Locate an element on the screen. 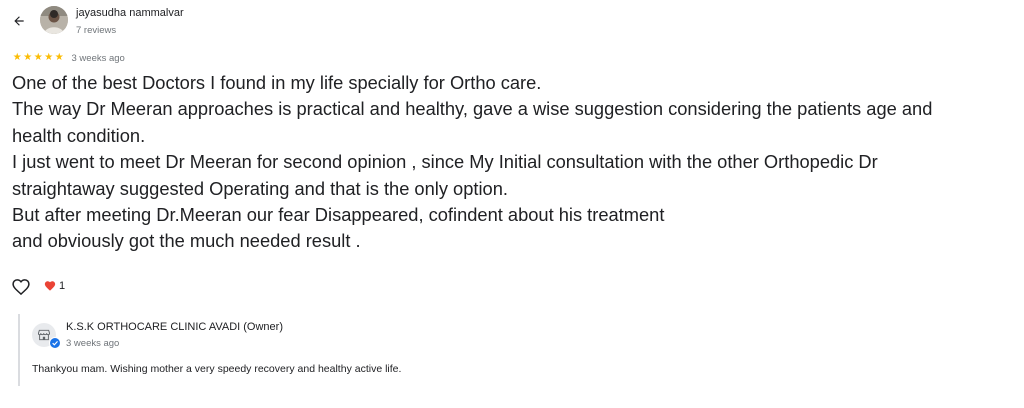 This screenshot has height=408, width=1024. verified-badge-icon is located at coordinates (55, 343).